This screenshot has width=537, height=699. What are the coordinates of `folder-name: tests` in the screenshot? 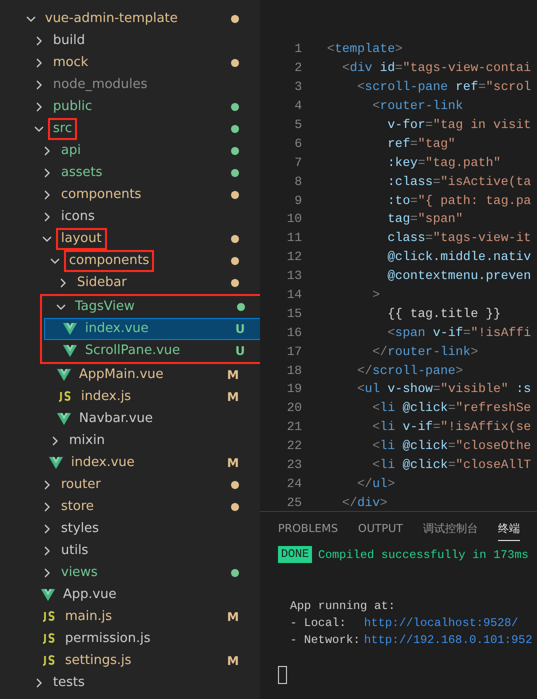 It's located at (69, 683).